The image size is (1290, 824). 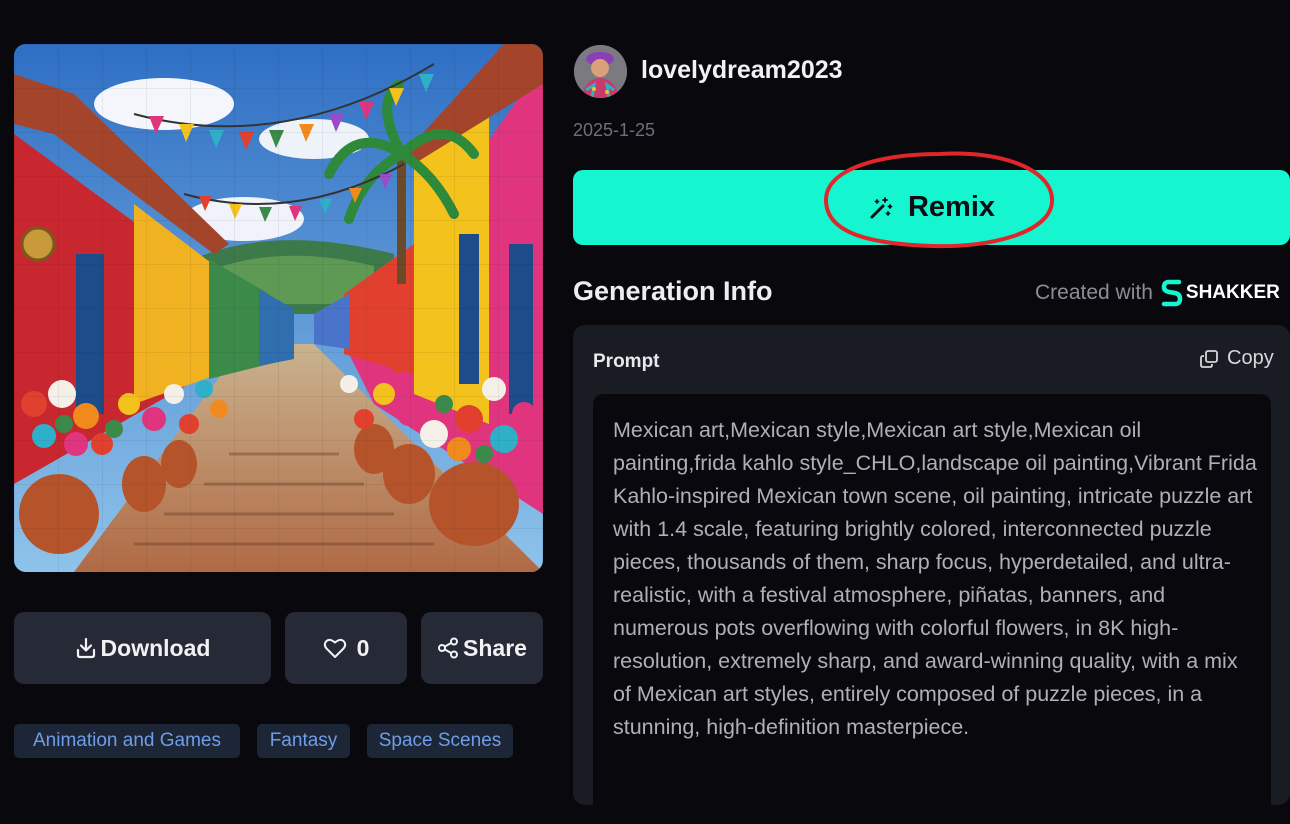 I want to click on download-button: Download, so click(x=142, y=648).